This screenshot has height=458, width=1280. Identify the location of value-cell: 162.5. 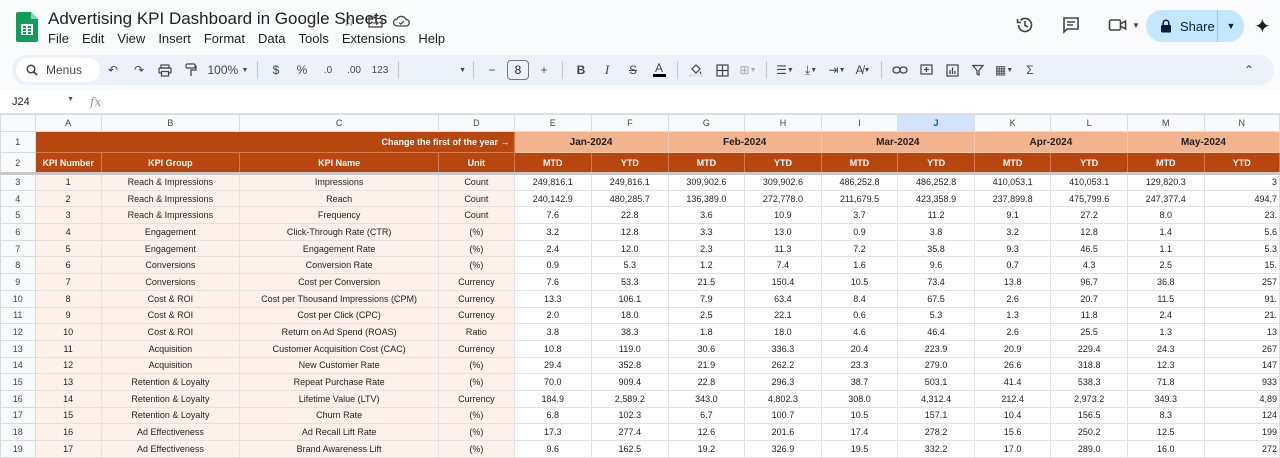
(630, 449).